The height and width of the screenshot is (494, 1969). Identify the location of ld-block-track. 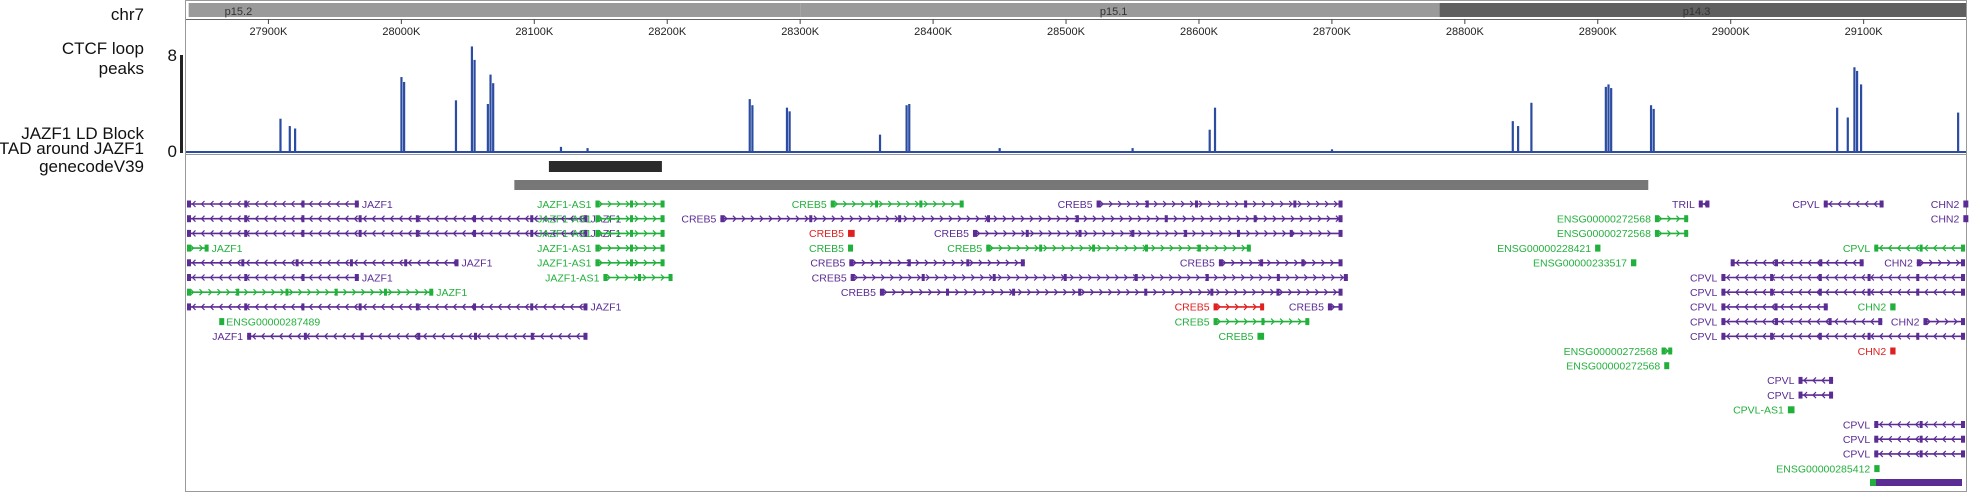
(605, 166).